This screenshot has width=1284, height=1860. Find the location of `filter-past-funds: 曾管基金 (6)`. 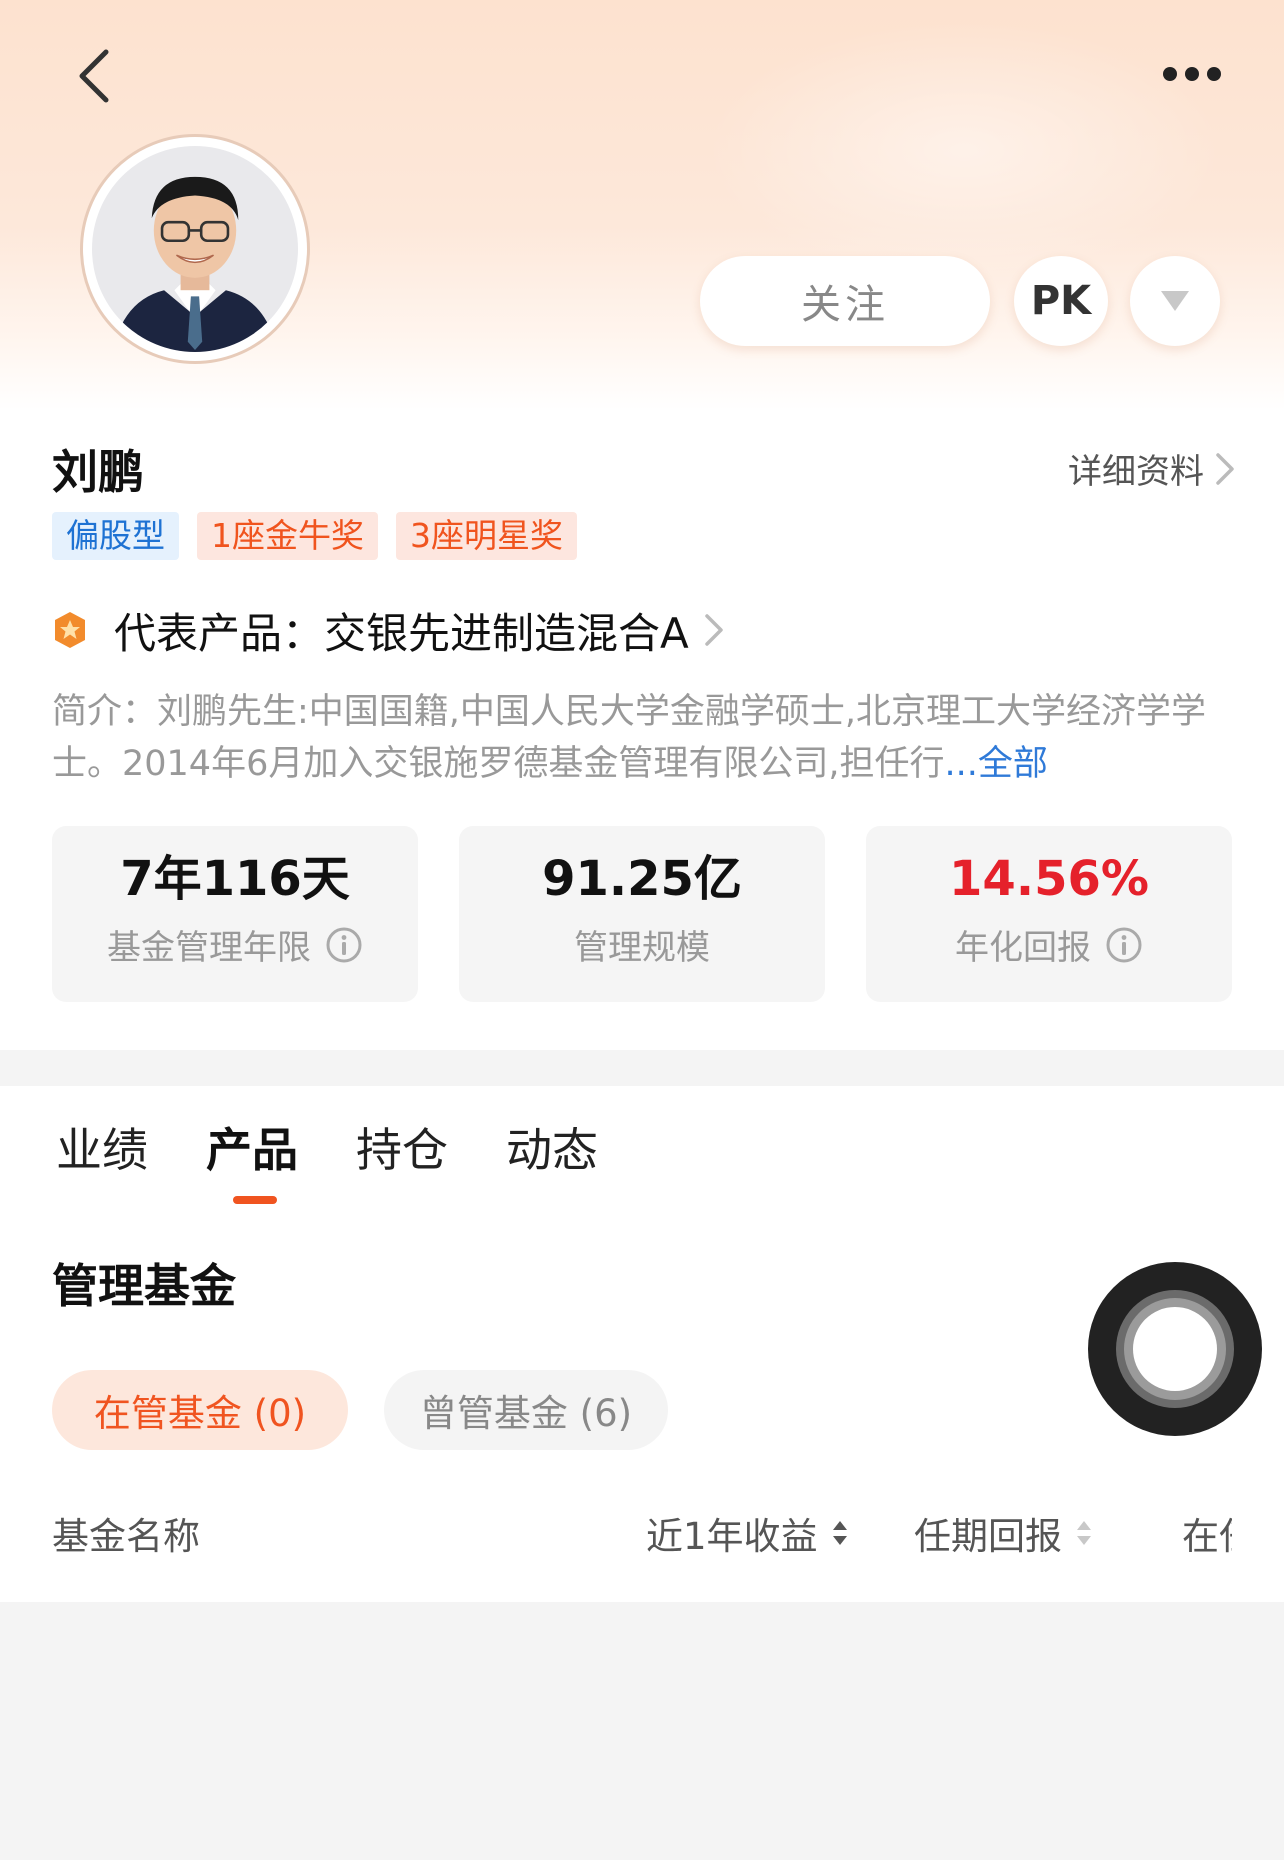

filter-past-funds: 曾管基金 (6) is located at coordinates (526, 1410).